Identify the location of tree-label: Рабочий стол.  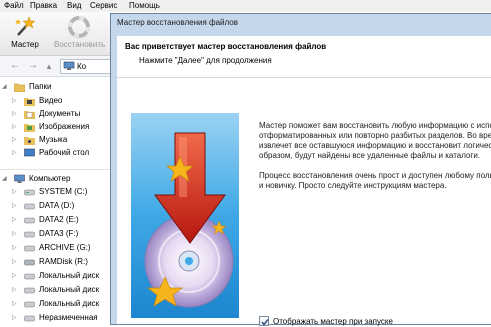
(64, 152).